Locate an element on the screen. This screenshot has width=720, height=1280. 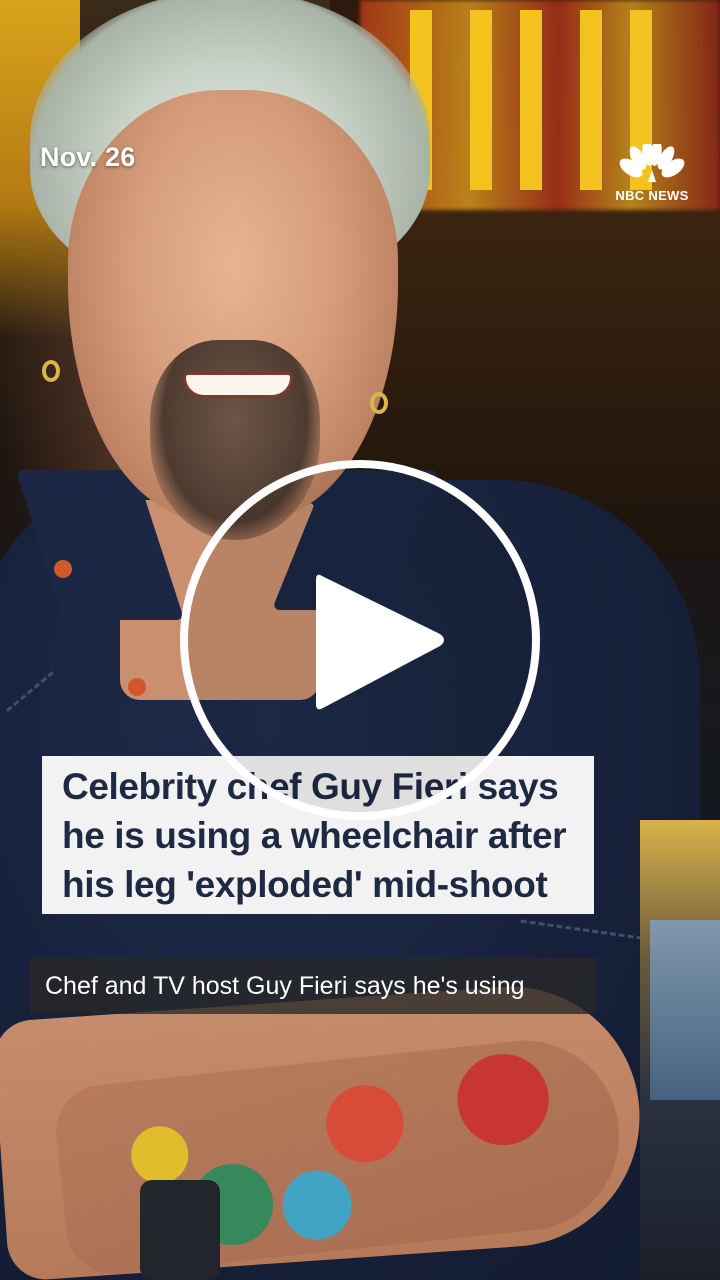
play-button is located at coordinates (360, 640).